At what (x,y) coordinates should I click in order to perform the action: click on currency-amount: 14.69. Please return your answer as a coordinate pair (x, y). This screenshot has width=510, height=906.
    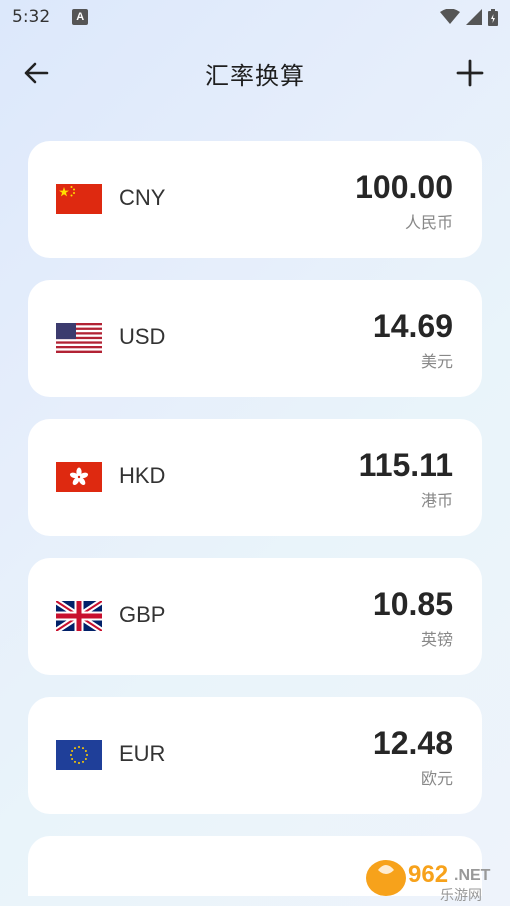
    Looking at the image, I should click on (413, 326).